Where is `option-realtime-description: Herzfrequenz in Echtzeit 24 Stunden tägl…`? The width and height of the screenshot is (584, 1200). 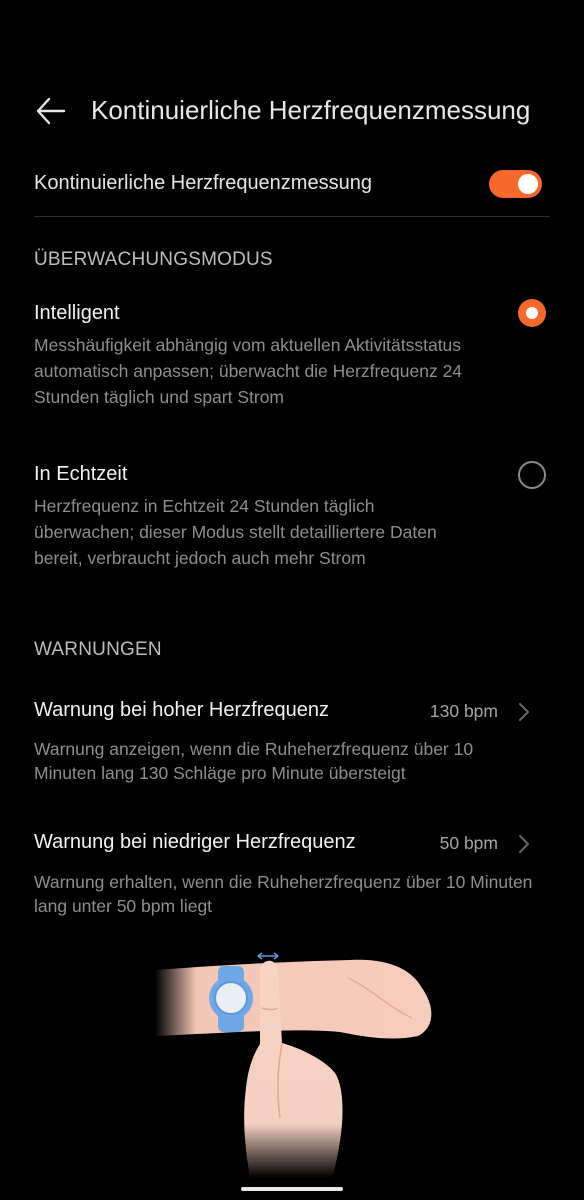
option-realtime-description: Herzfrequenz in Echtzeit 24 Stunden tägl… is located at coordinates (235, 532).